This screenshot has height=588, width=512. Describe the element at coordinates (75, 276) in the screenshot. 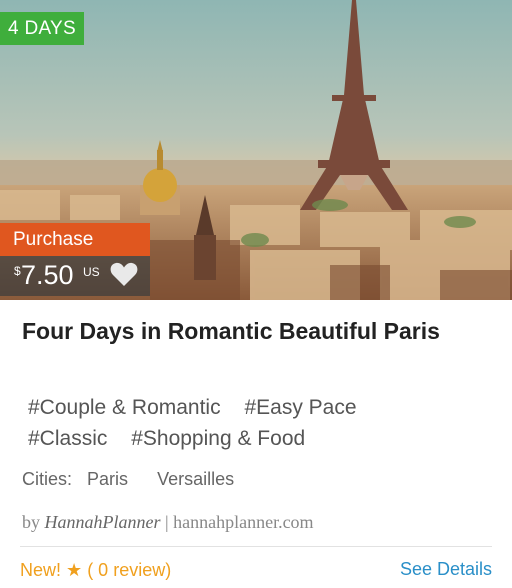

I see `price-box: $ 7.50 US` at that location.